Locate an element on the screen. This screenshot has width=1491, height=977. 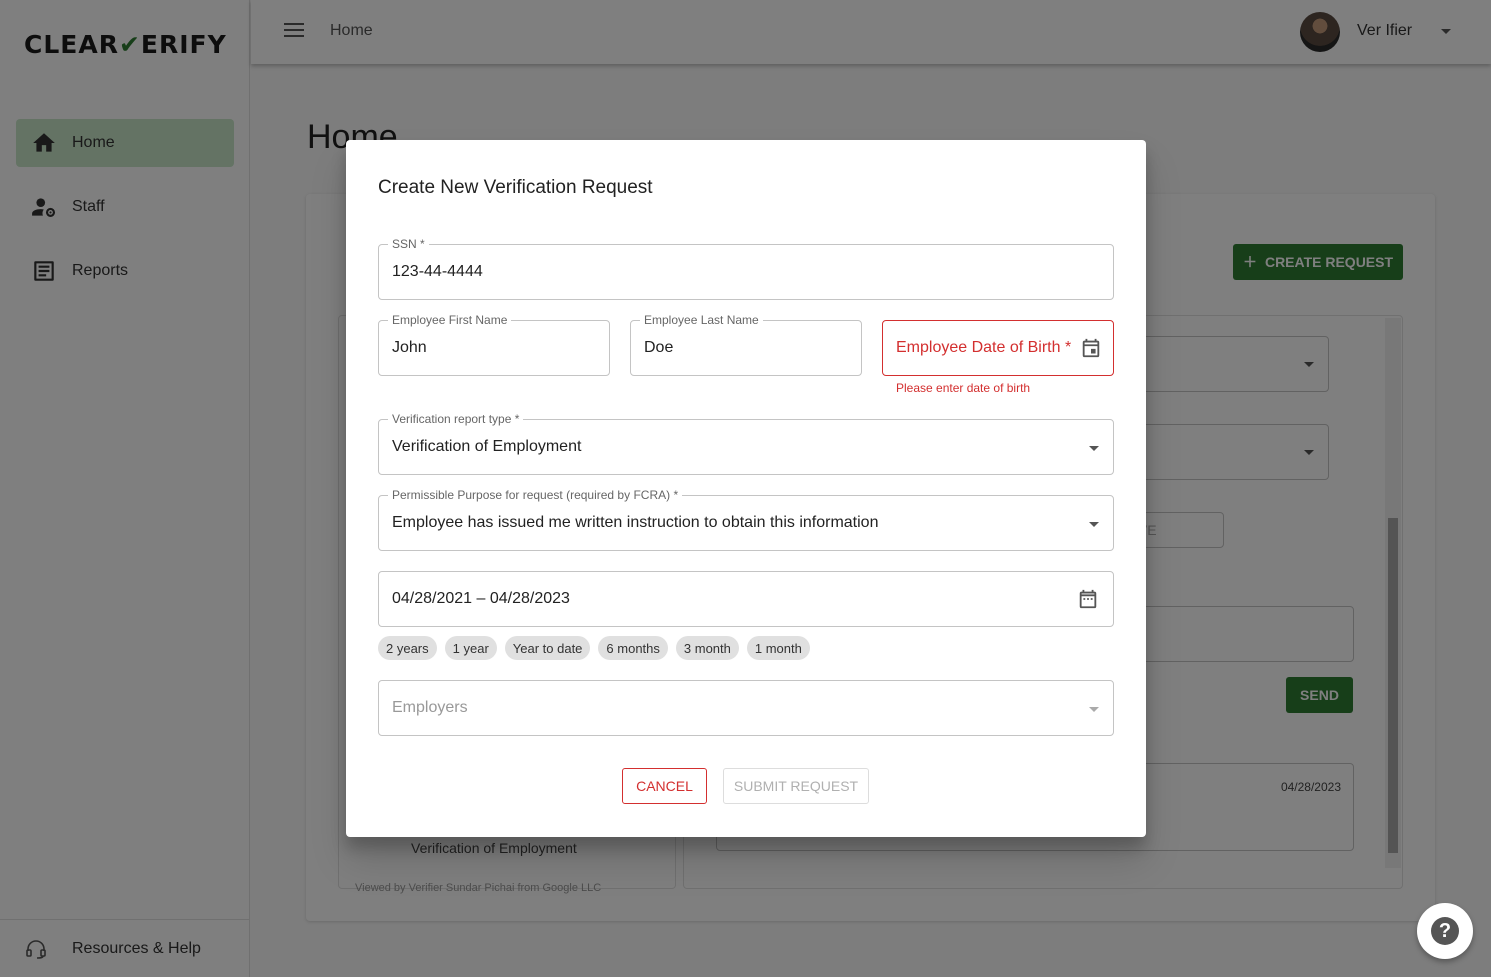
ssn-field: SSN * 123-44-4444 is located at coordinates (746, 268).